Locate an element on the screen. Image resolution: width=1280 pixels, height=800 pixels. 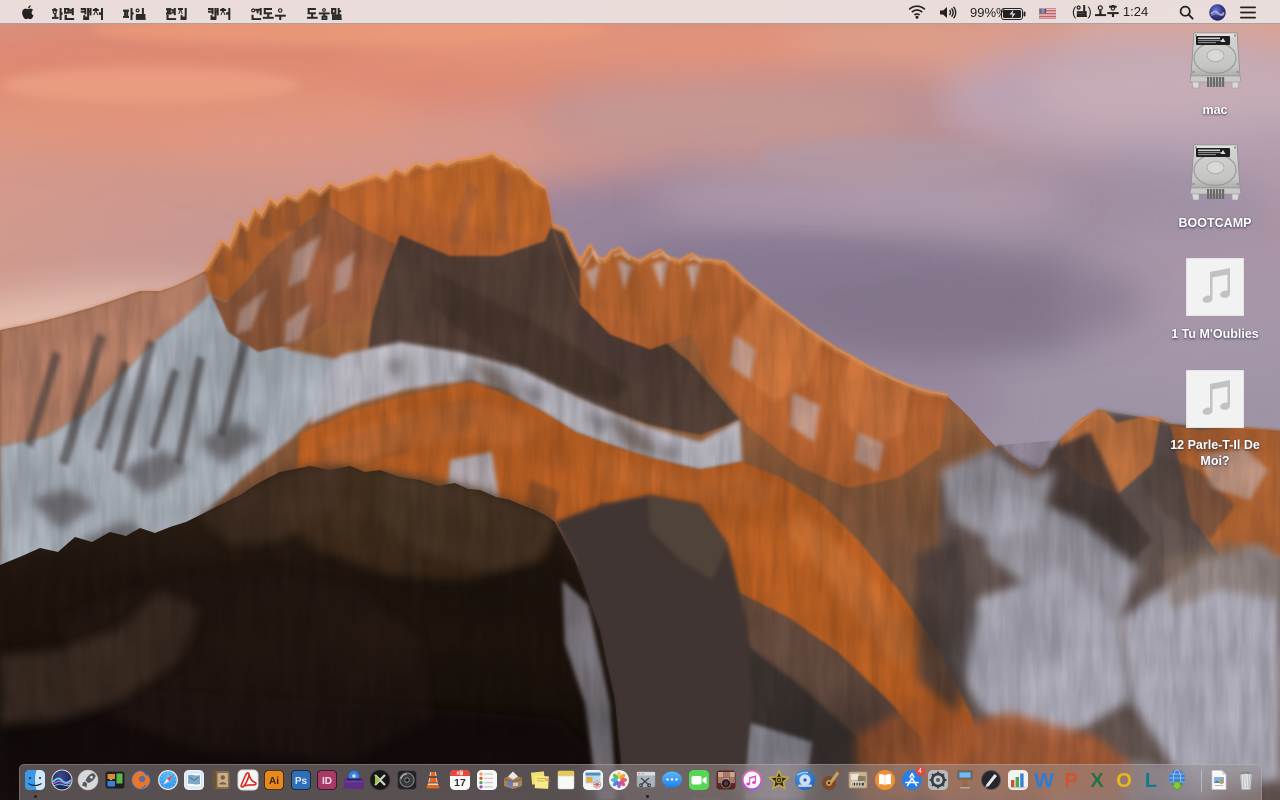
svg-text: X is located at coordinates (1098, 780).